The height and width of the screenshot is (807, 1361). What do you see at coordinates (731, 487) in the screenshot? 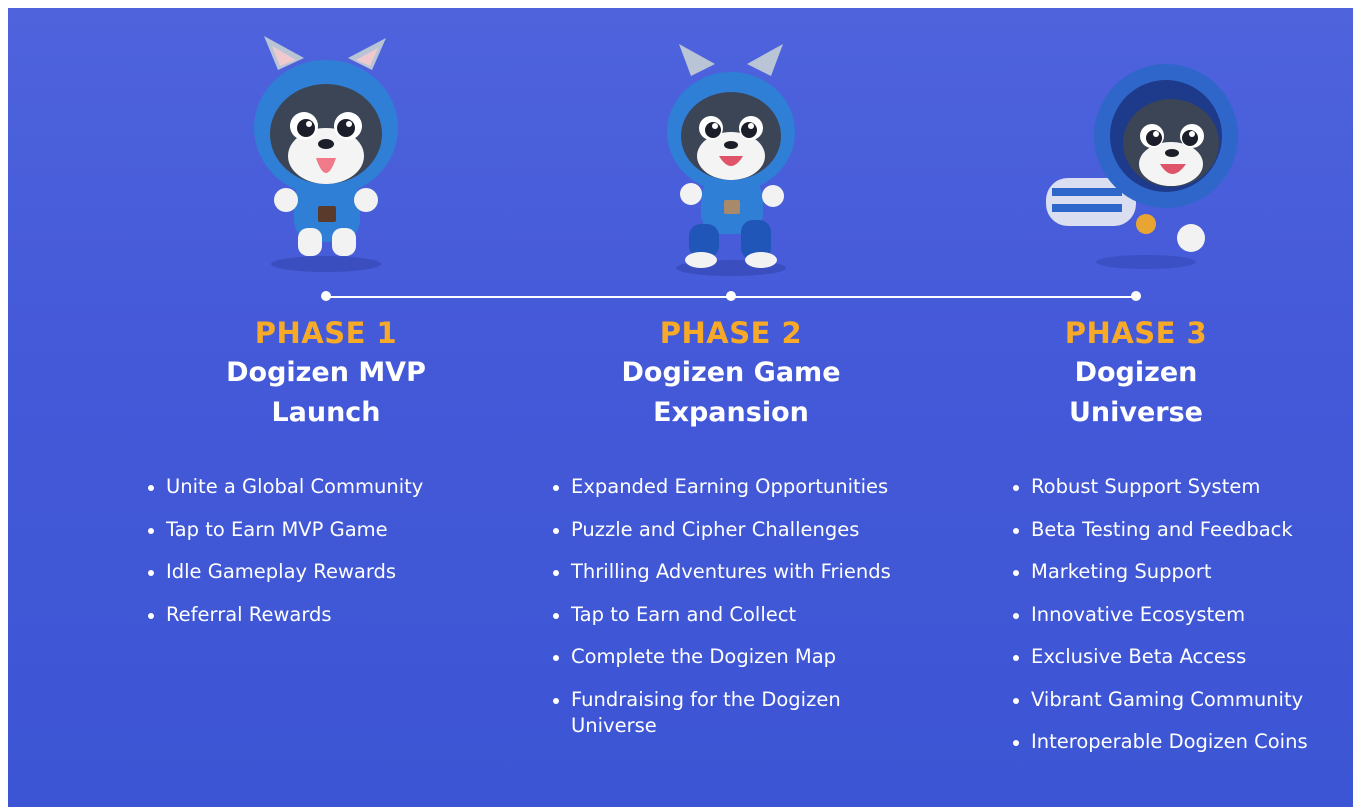
I see `feature-item: Expanded Earning Opportunities` at bounding box center [731, 487].